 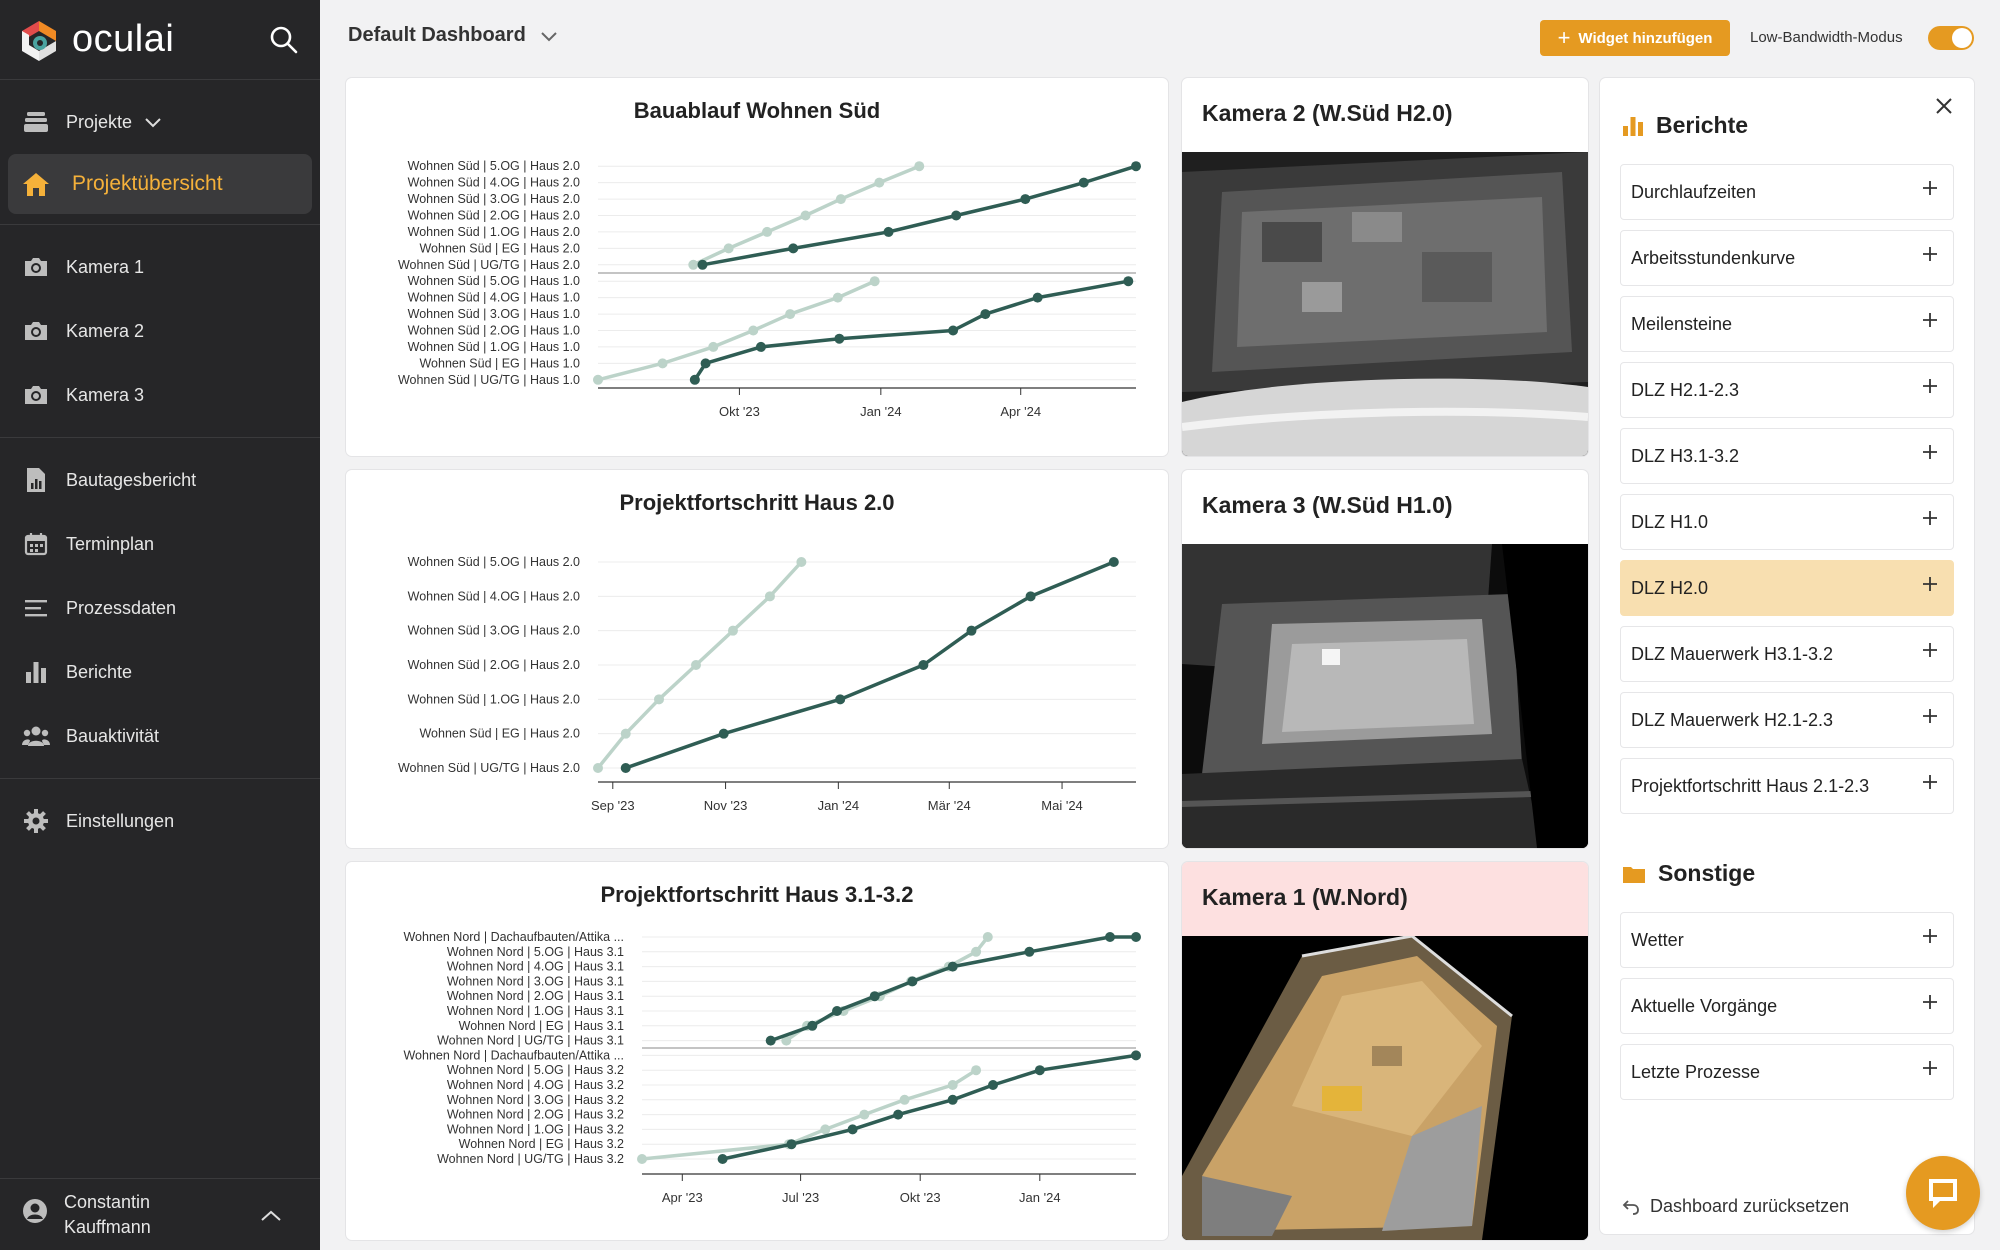 I want to click on nav-settings: Einstellungen, so click(x=160, y=821).